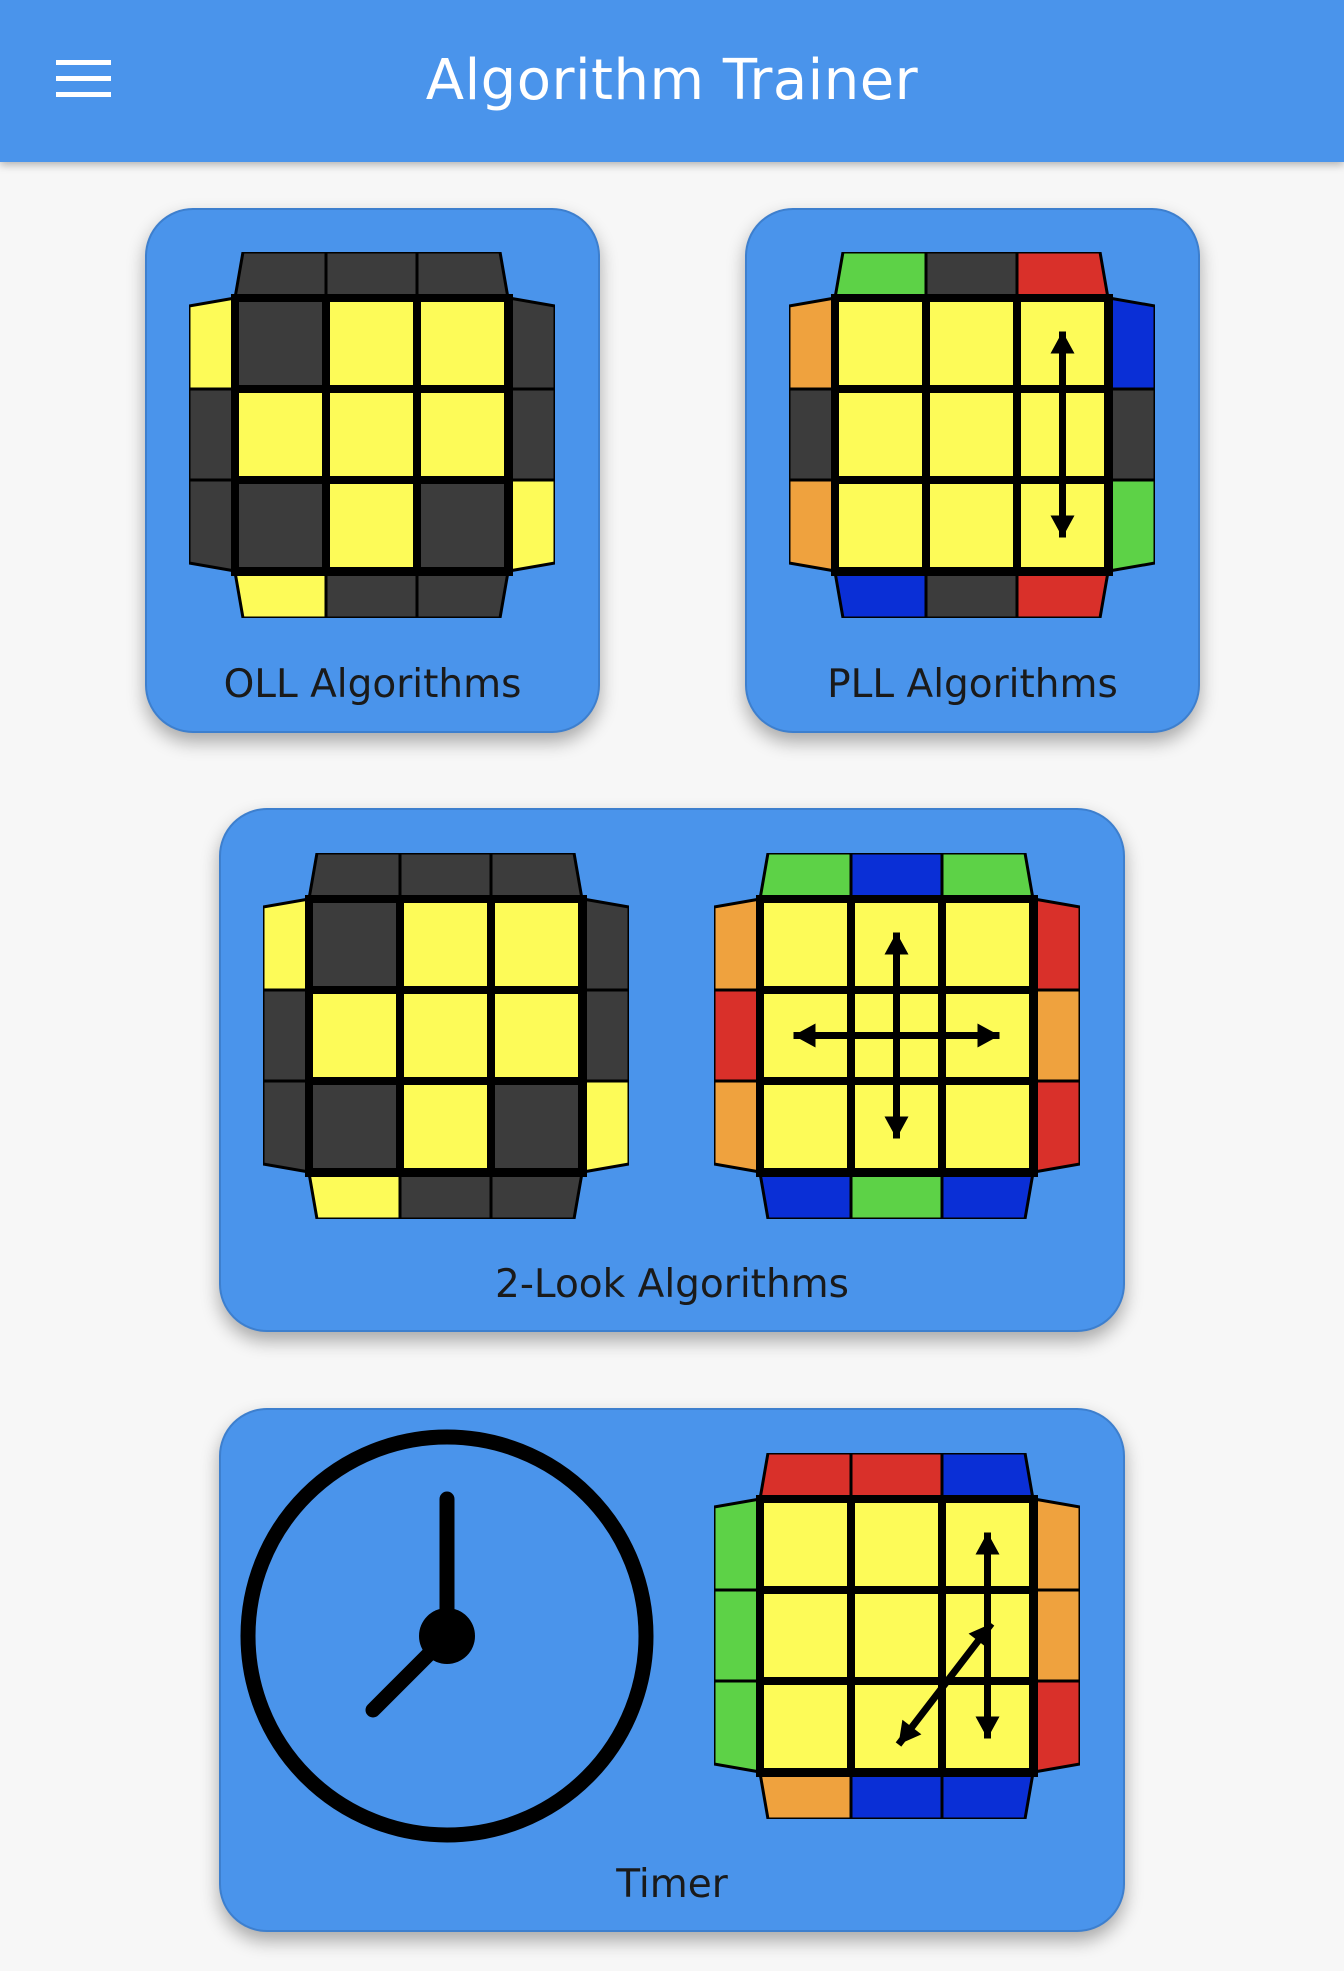 This screenshot has width=1344, height=1971. What do you see at coordinates (672, 1284) in the screenshot?
I see `two-look-algorithms-label: 2-Look Algorithms` at bounding box center [672, 1284].